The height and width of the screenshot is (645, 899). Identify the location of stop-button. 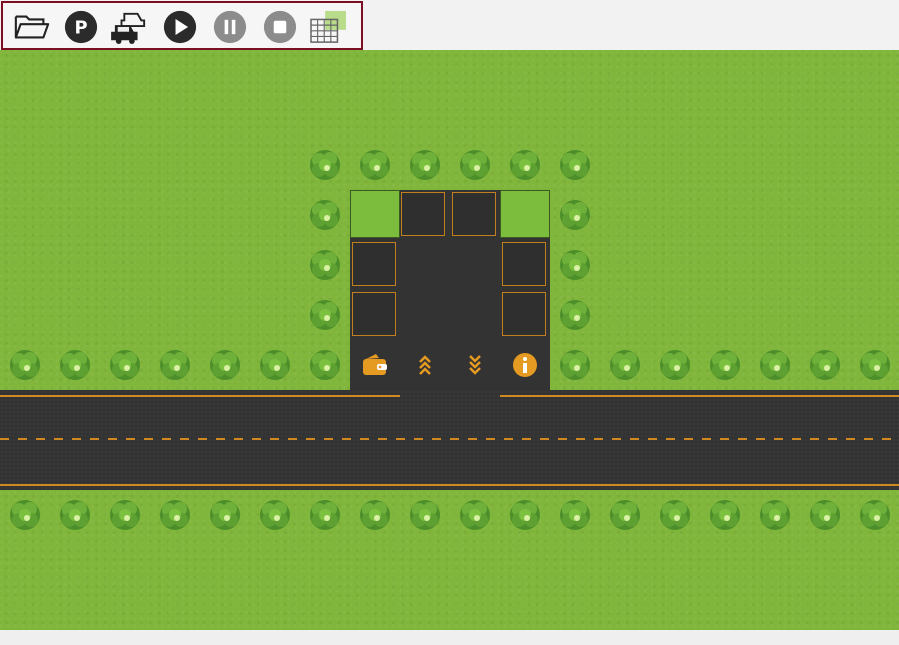
(280, 27).